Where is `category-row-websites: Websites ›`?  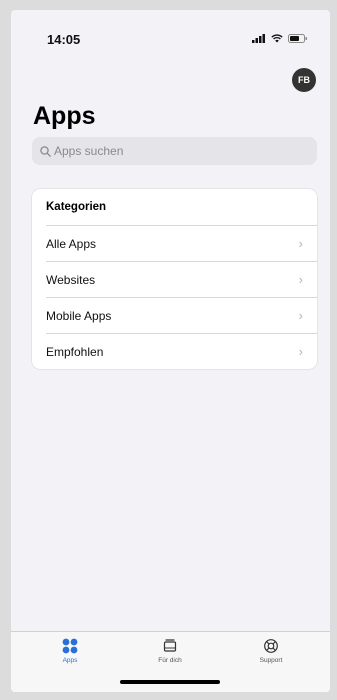 category-row-websites: Websites › is located at coordinates (181, 279).